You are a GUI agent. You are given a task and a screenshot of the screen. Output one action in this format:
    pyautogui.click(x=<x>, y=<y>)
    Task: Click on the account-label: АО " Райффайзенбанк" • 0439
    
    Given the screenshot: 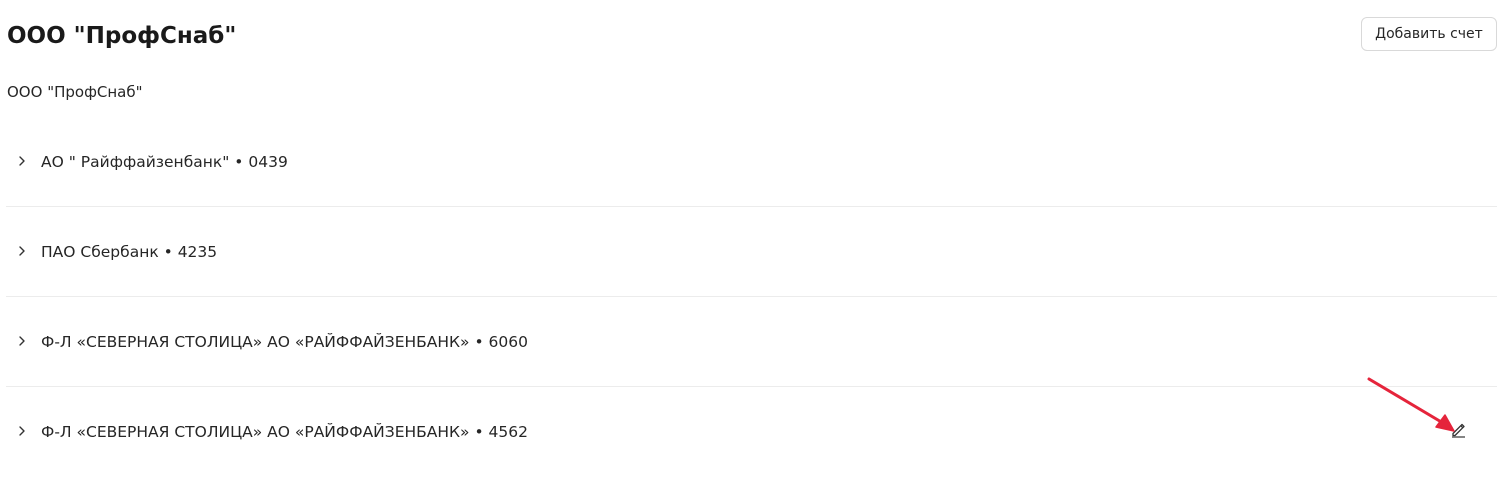 What is the action you would take?
    pyautogui.click(x=164, y=162)
    